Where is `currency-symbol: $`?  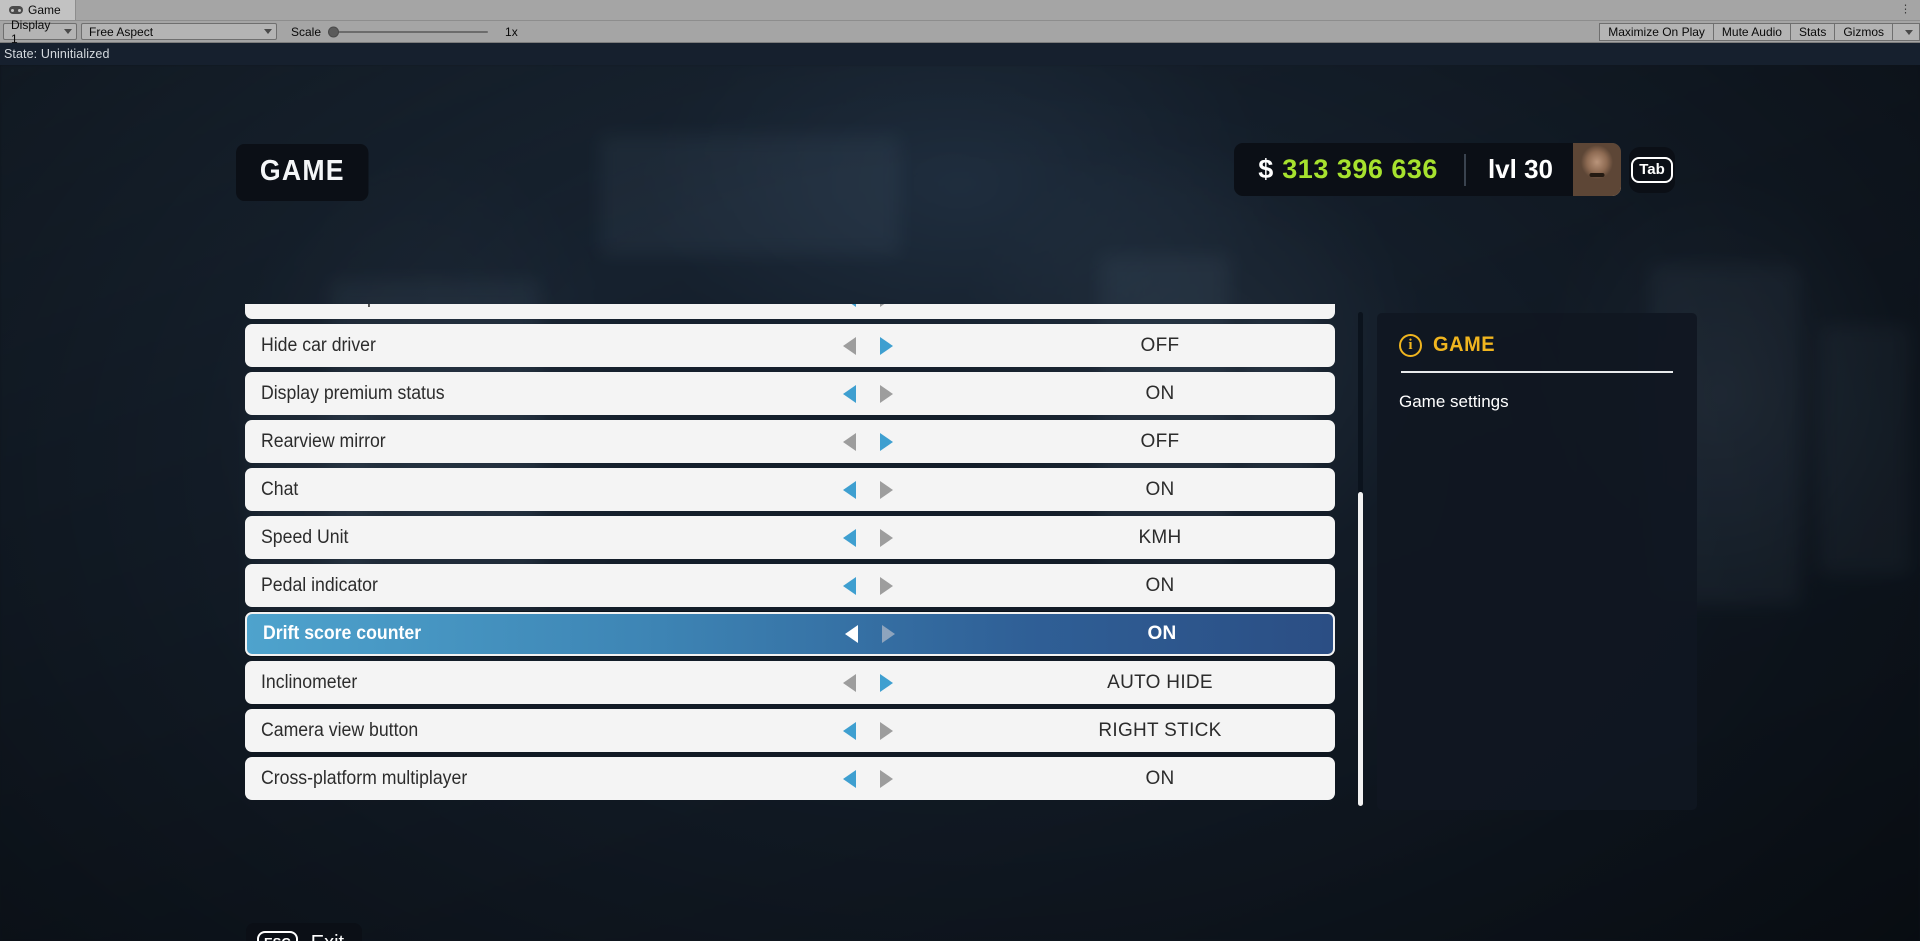
currency-symbol: $ is located at coordinates (1266, 169).